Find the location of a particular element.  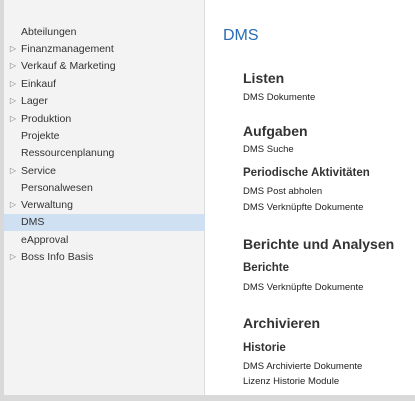

nav-item-dms: DMS is located at coordinates (104, 222).